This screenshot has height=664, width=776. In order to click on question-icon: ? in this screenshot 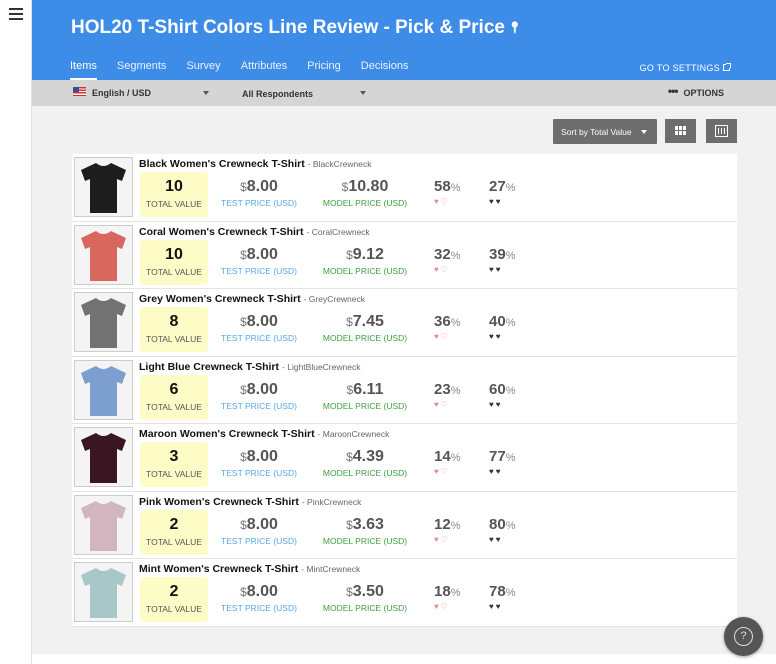, I will do `click(743, 636)`.